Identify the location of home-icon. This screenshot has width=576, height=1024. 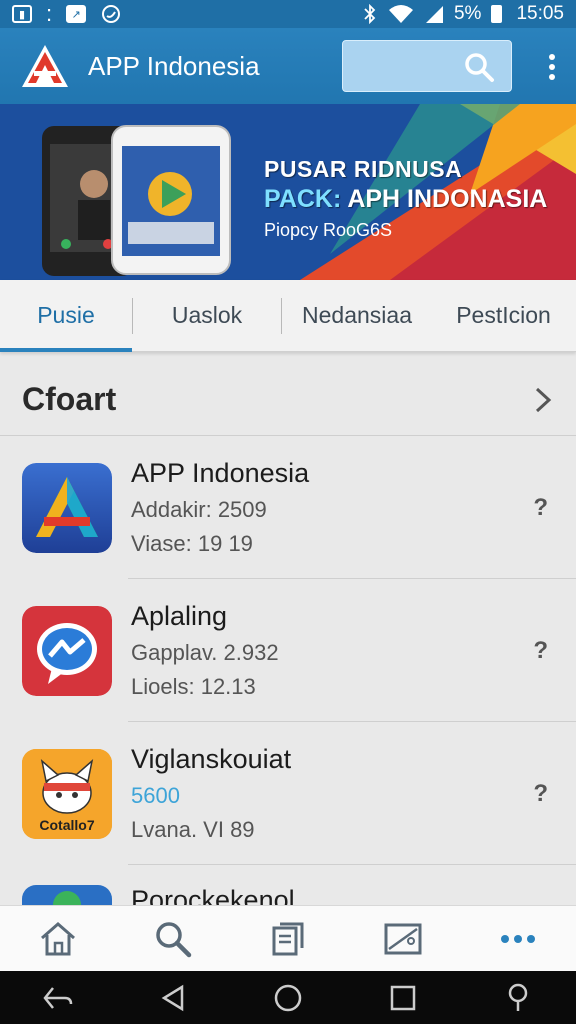
(58, 939).